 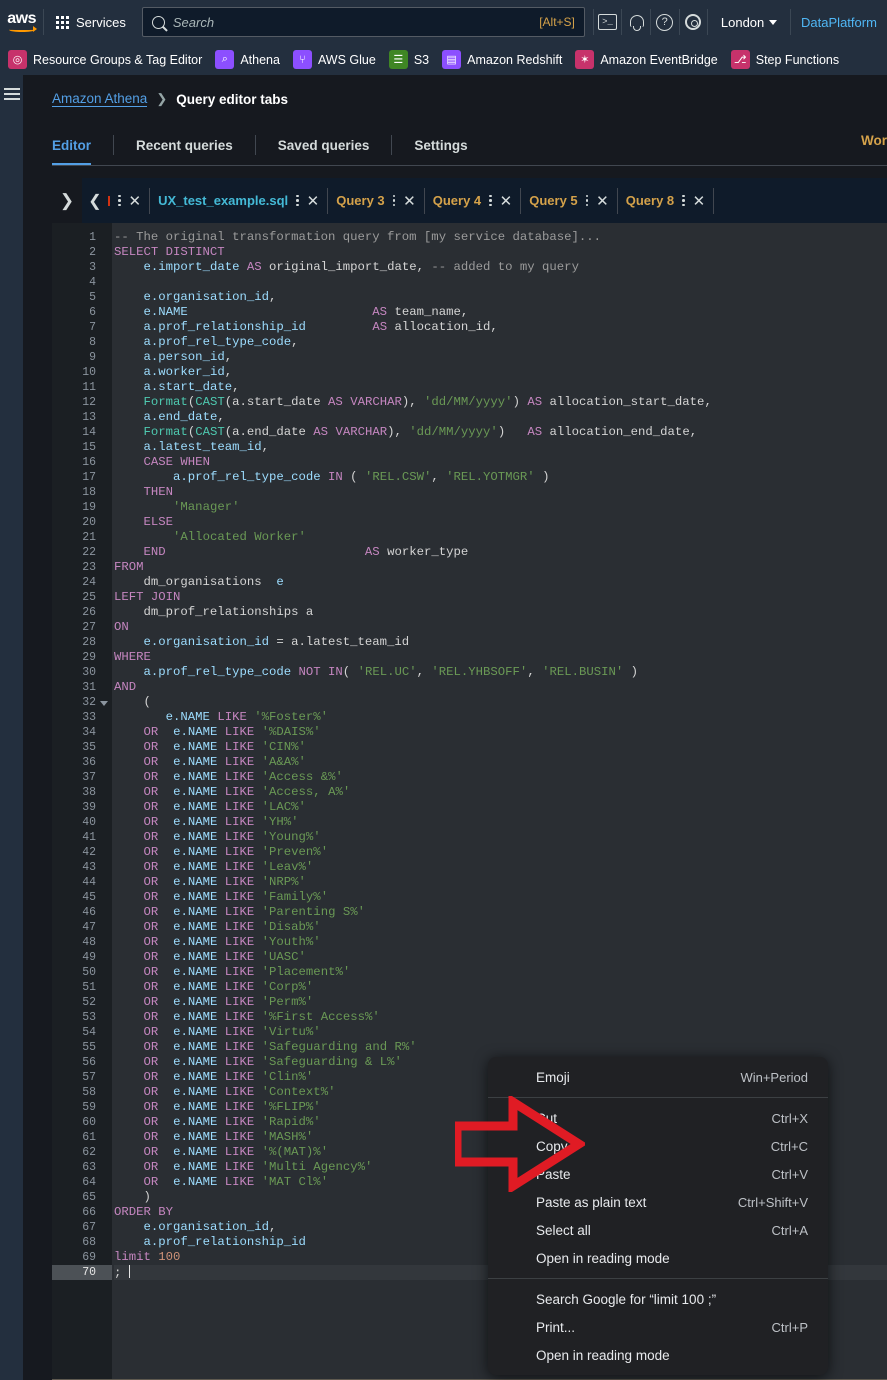 What do you see at coordinates (658, 1327) in the screenshot?
I see `menu-item-print: Print... Ctrl+P` at bounding box center [658, 1327].